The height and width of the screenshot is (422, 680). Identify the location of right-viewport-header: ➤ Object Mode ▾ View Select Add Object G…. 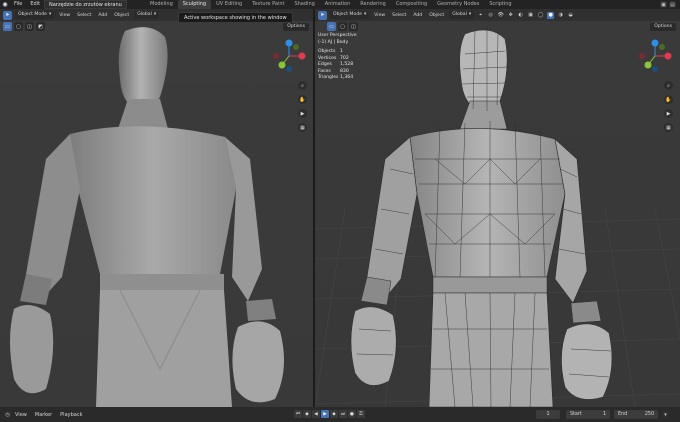
(497, 15).